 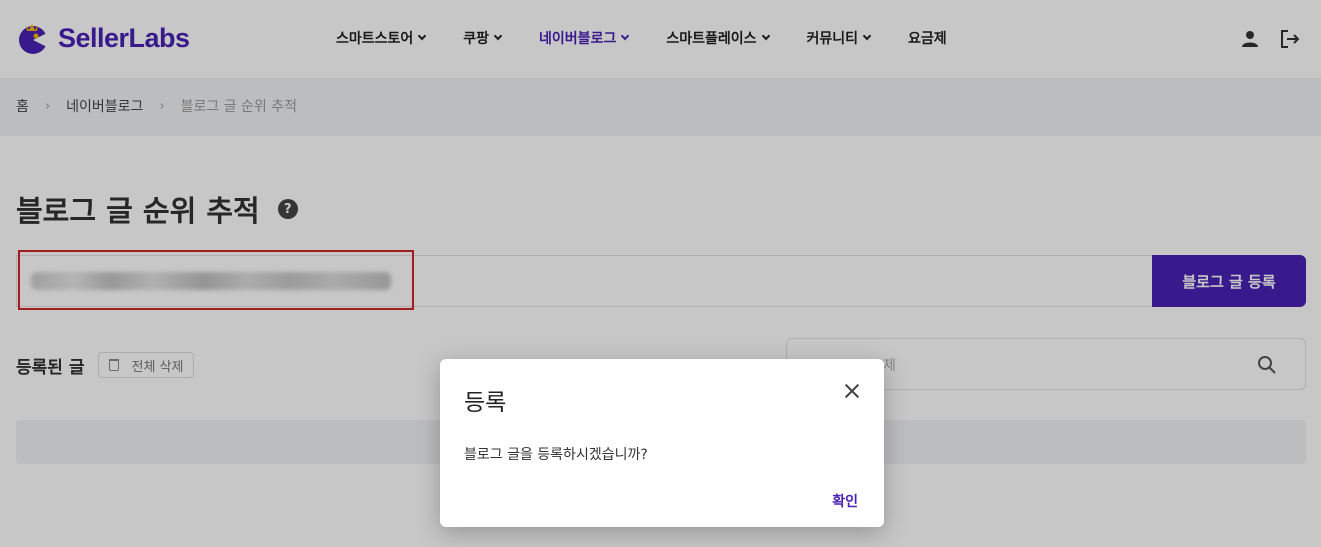 I want to click on dialog-title: 등록, so click(x=485, y=403).